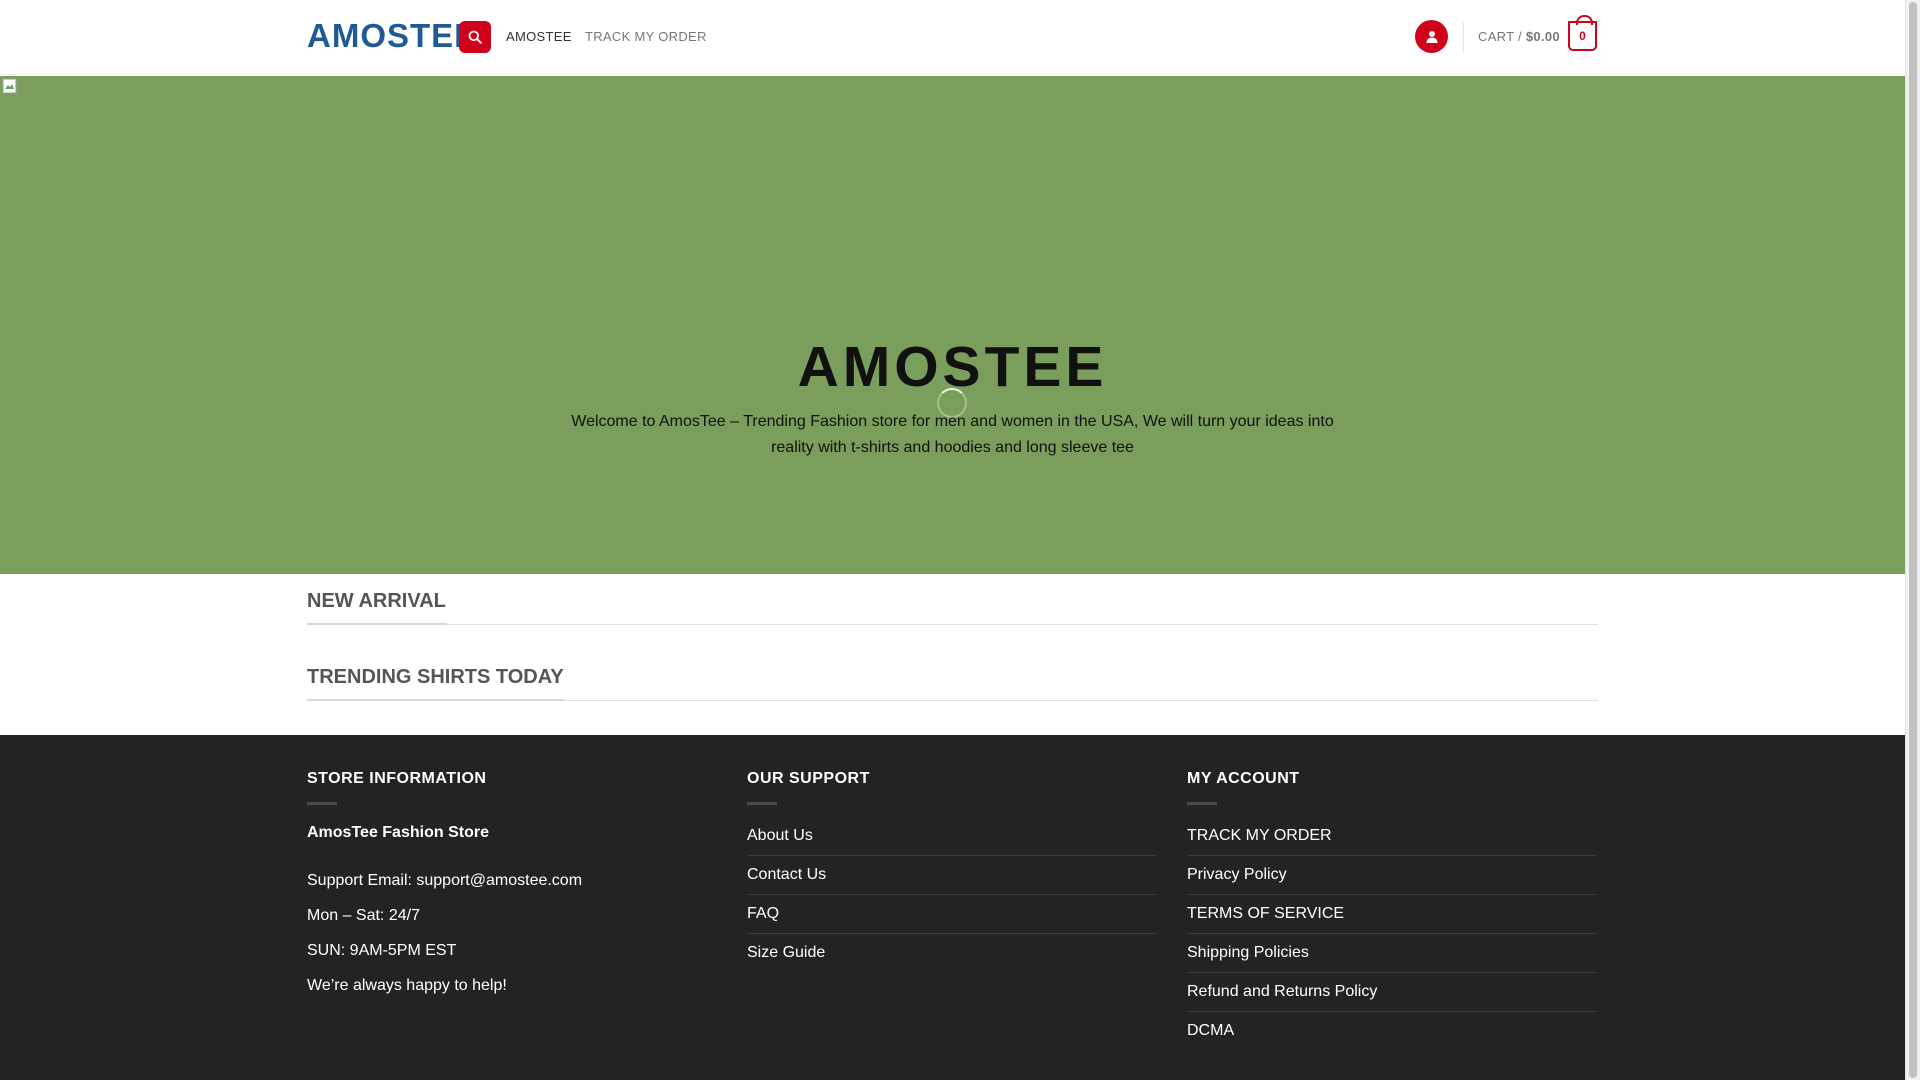 The image size is (1920, 1080). Describe the element at coordinates (1243, 778) in the screenshot. I see `footer-title-account: MY ACCOUNT` at that location.